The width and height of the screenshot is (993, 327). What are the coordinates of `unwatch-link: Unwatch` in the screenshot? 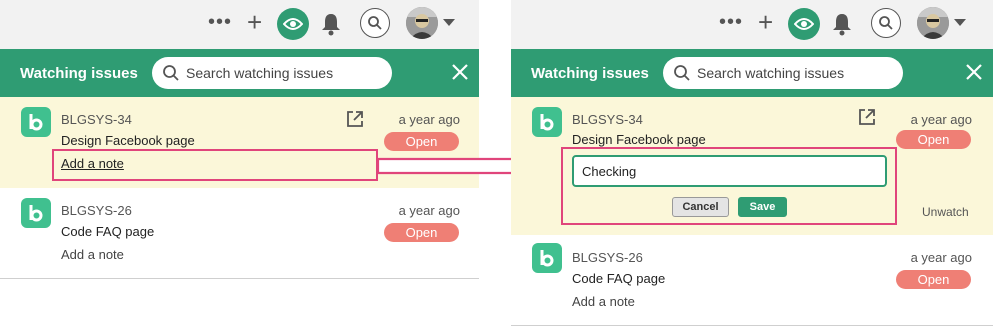 It's located at (945, 212).